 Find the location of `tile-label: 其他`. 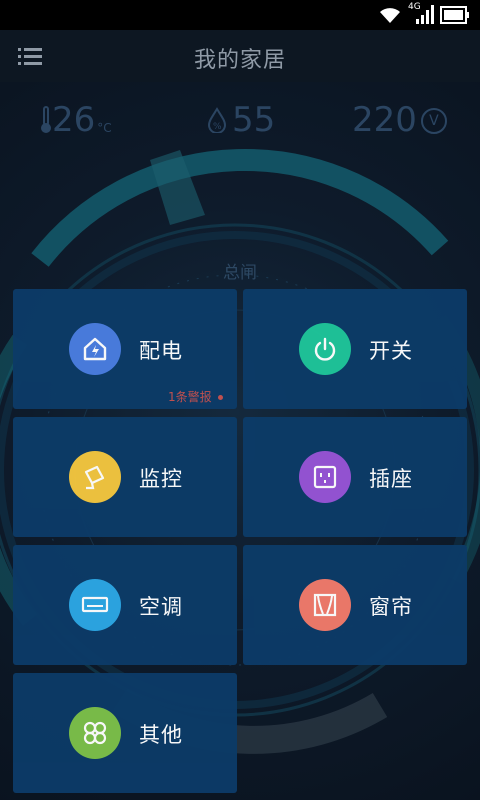

tile-label: 其他 is located at coordinates (161, 735).